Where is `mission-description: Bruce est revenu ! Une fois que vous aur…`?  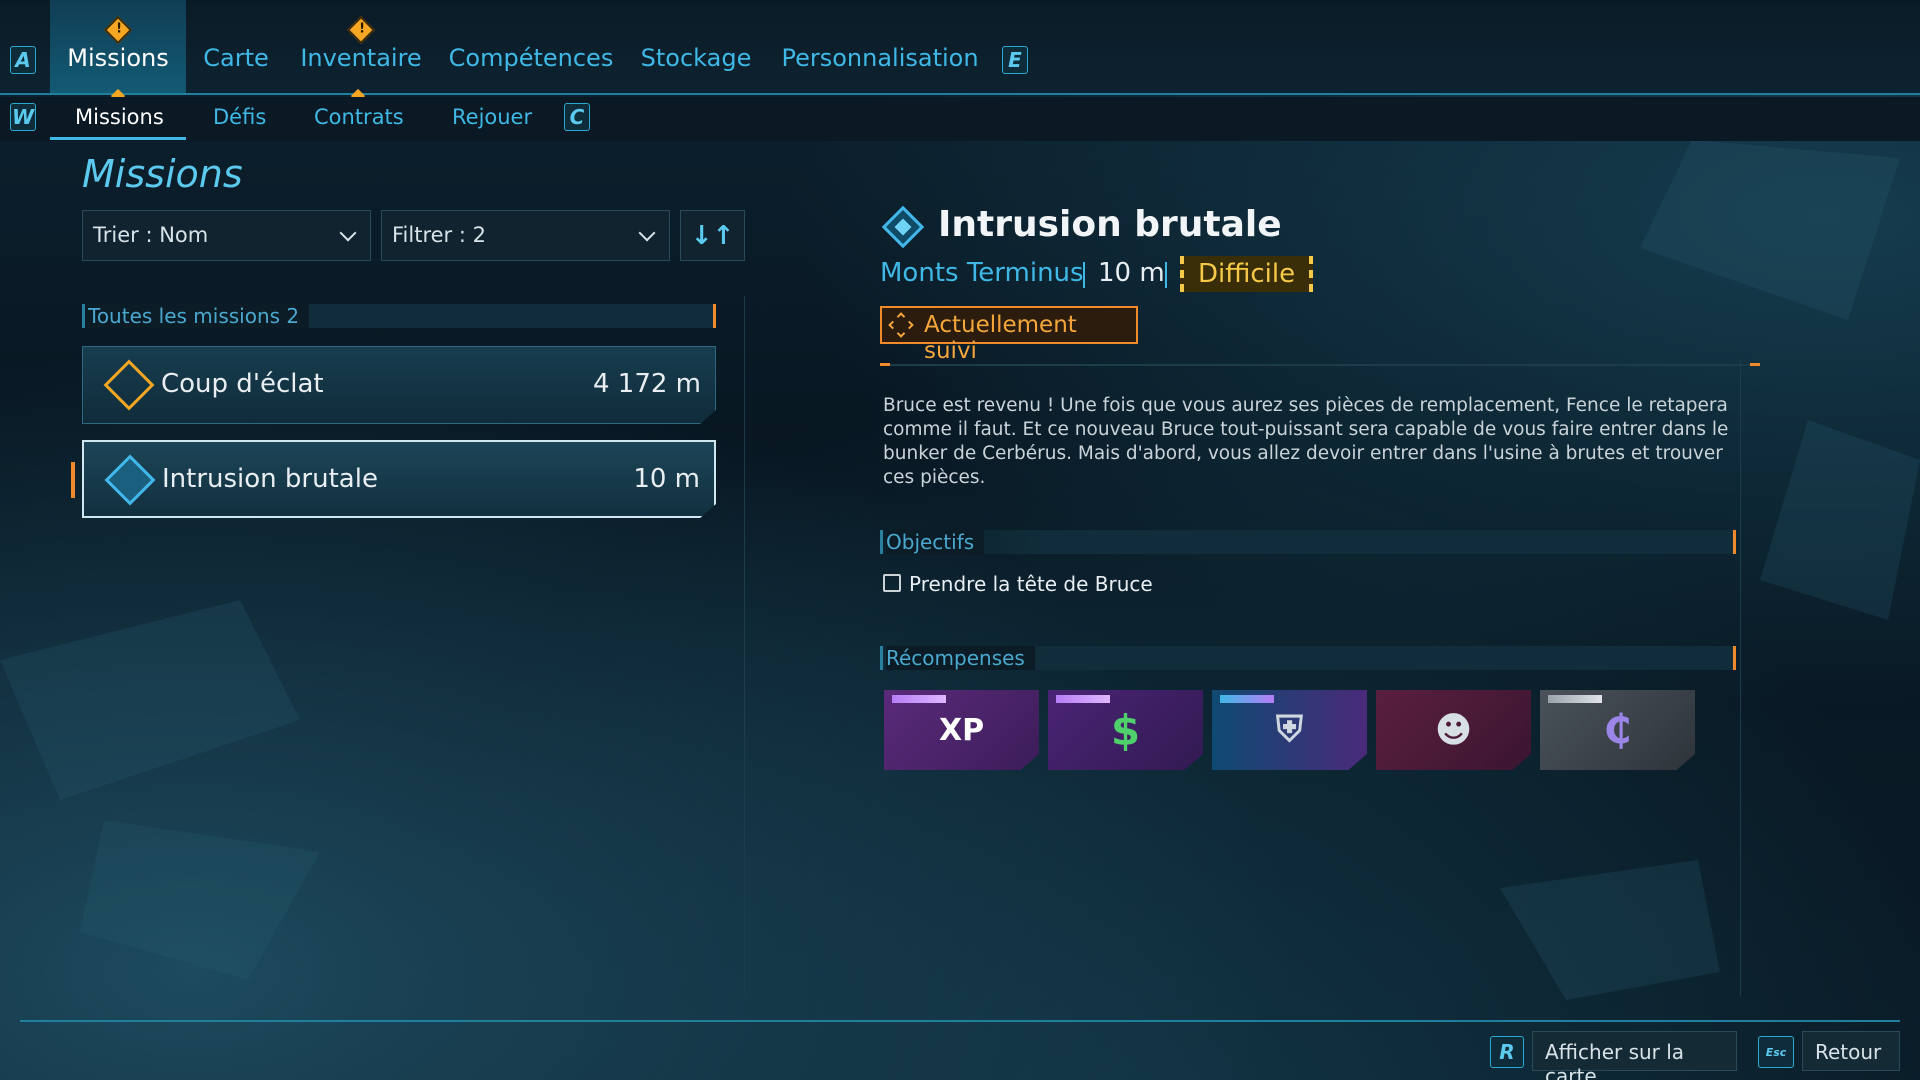
mission-description: Bruce est revenu ! Une fois que vous aur… is located at coordinates (1306, 441).